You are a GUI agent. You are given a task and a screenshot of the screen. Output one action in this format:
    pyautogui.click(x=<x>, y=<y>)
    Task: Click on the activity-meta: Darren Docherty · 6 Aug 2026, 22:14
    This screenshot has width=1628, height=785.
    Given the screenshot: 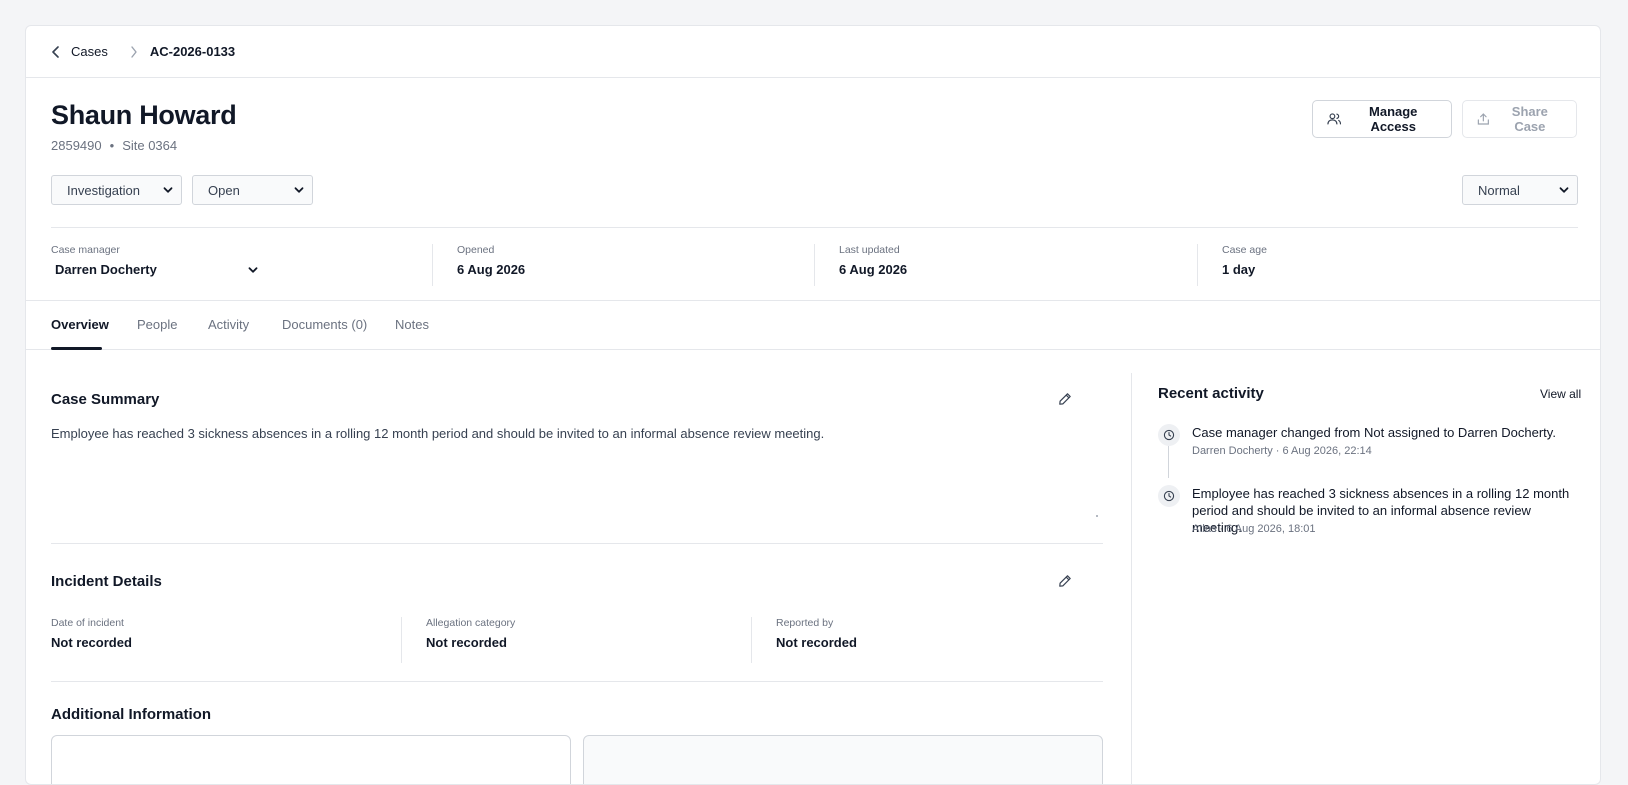 What is the action you would take?
    pyautogui.click(x=1282, y=451)
    